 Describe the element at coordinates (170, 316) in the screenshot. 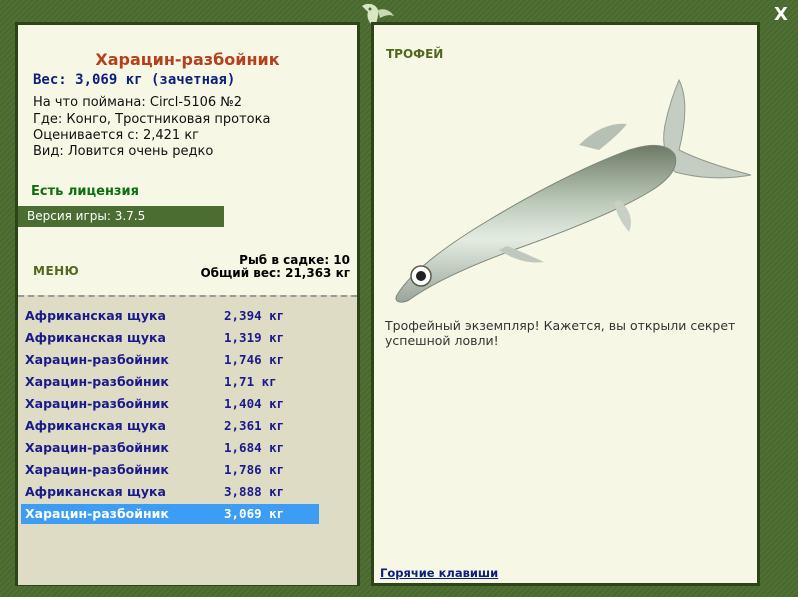

I see `catch-row: Африканская щука 2,394 кг` at that location.